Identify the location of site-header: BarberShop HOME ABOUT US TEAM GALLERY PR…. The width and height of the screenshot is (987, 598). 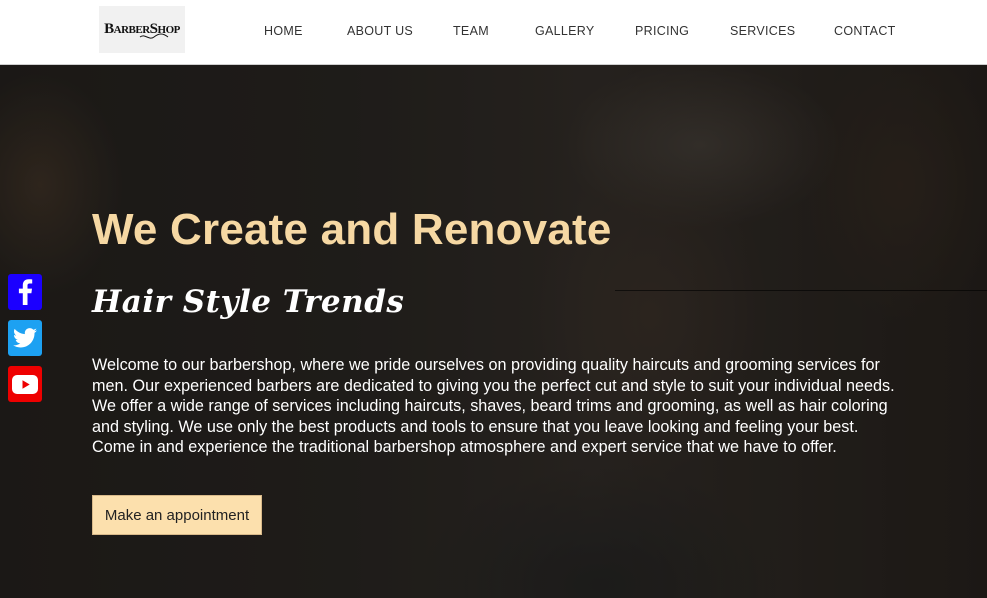
(493, 32).